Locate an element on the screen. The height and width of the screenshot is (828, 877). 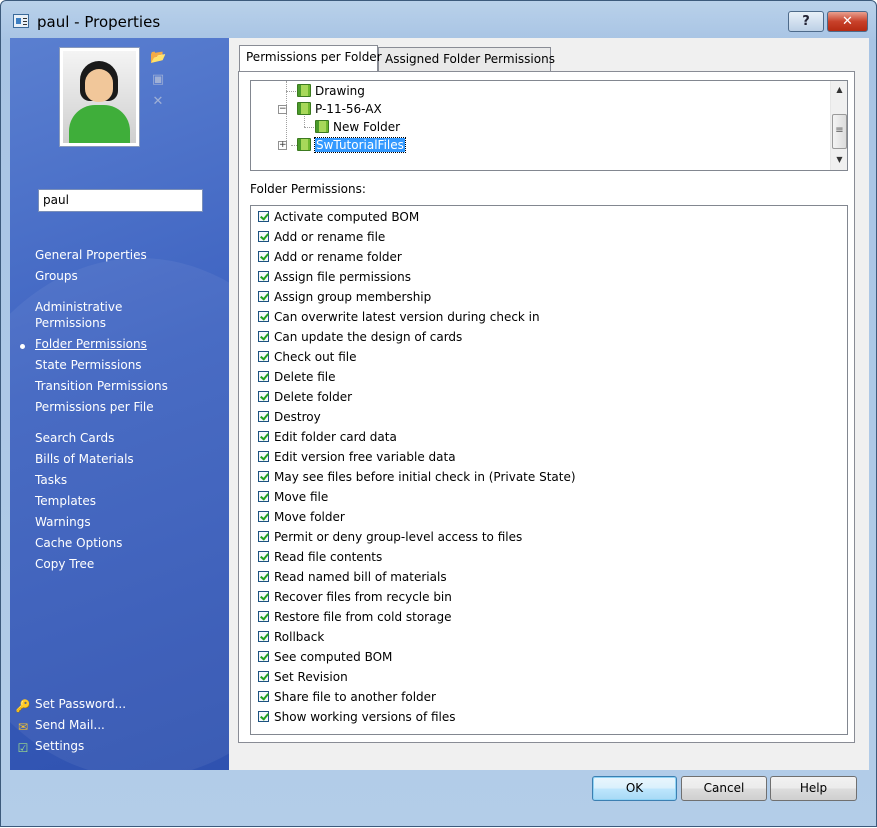
help-button: Help is located at coordinates (813, 788).